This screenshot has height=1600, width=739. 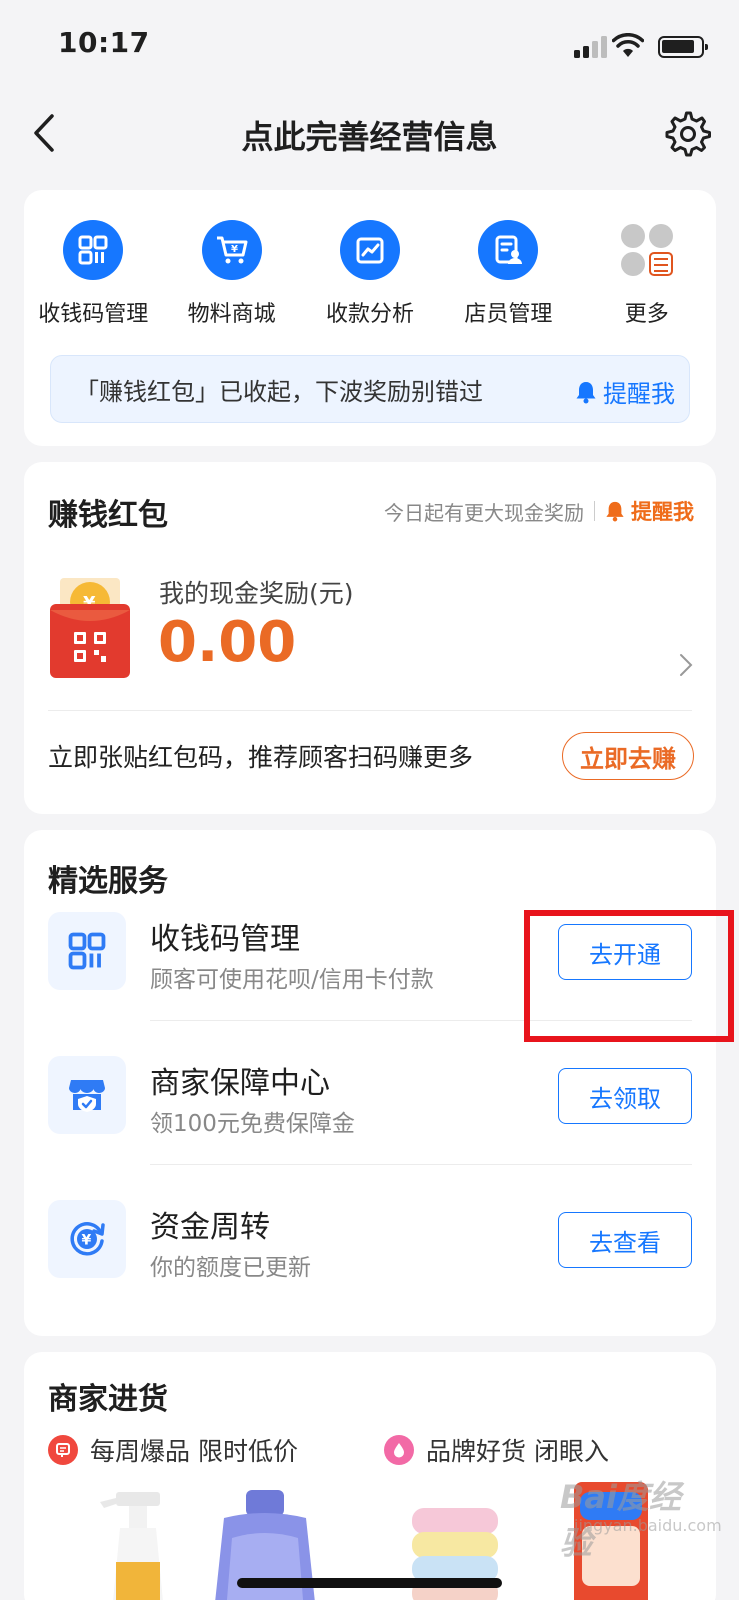 What do you see at coordinates (279, 391) in the screenshot?
I see `notice-text: 「赚钱红包」已收起，下波奖励别错过` at bounding box center [279, 391].